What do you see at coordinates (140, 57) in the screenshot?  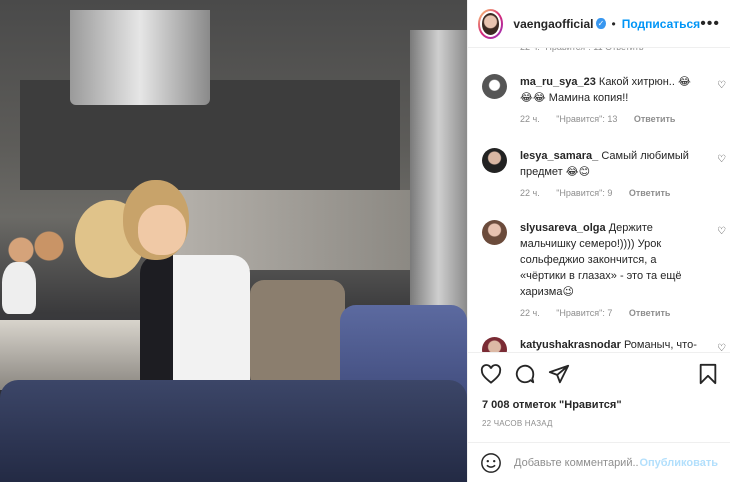 I see `photo-range-hood` at bounding box center [140, 57].